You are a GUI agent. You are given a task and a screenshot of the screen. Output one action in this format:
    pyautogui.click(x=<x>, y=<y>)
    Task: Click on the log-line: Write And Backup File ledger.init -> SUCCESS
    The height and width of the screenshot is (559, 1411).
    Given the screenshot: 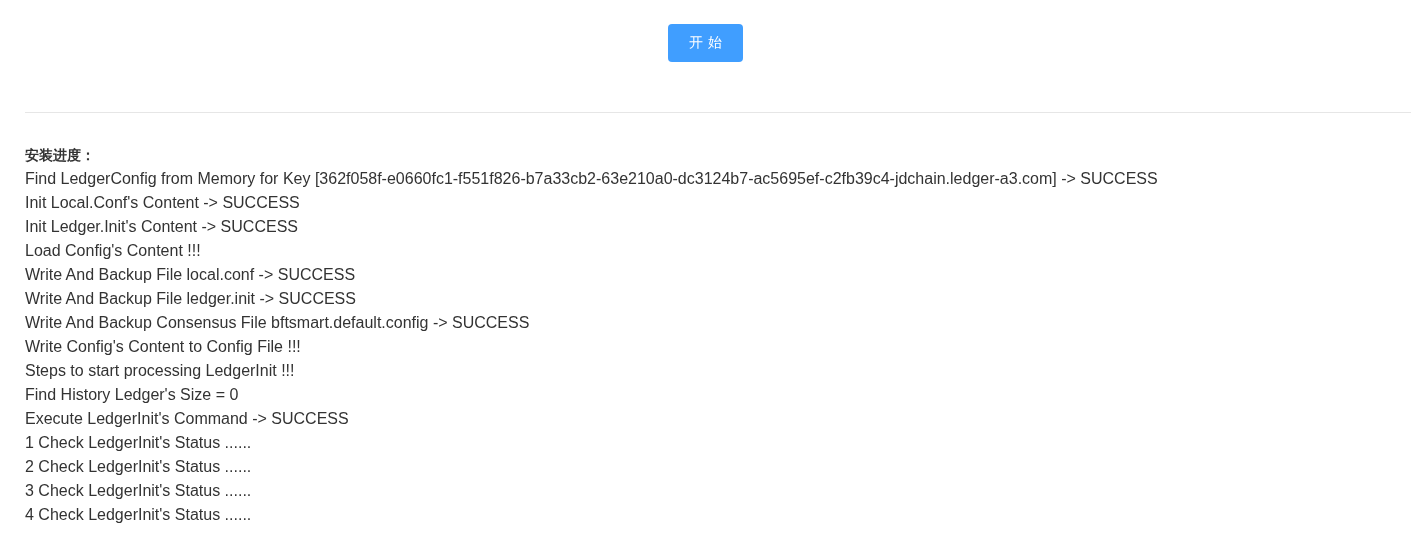 What is the action you would take?
    pyautogui.click(x=191, y=299)
    